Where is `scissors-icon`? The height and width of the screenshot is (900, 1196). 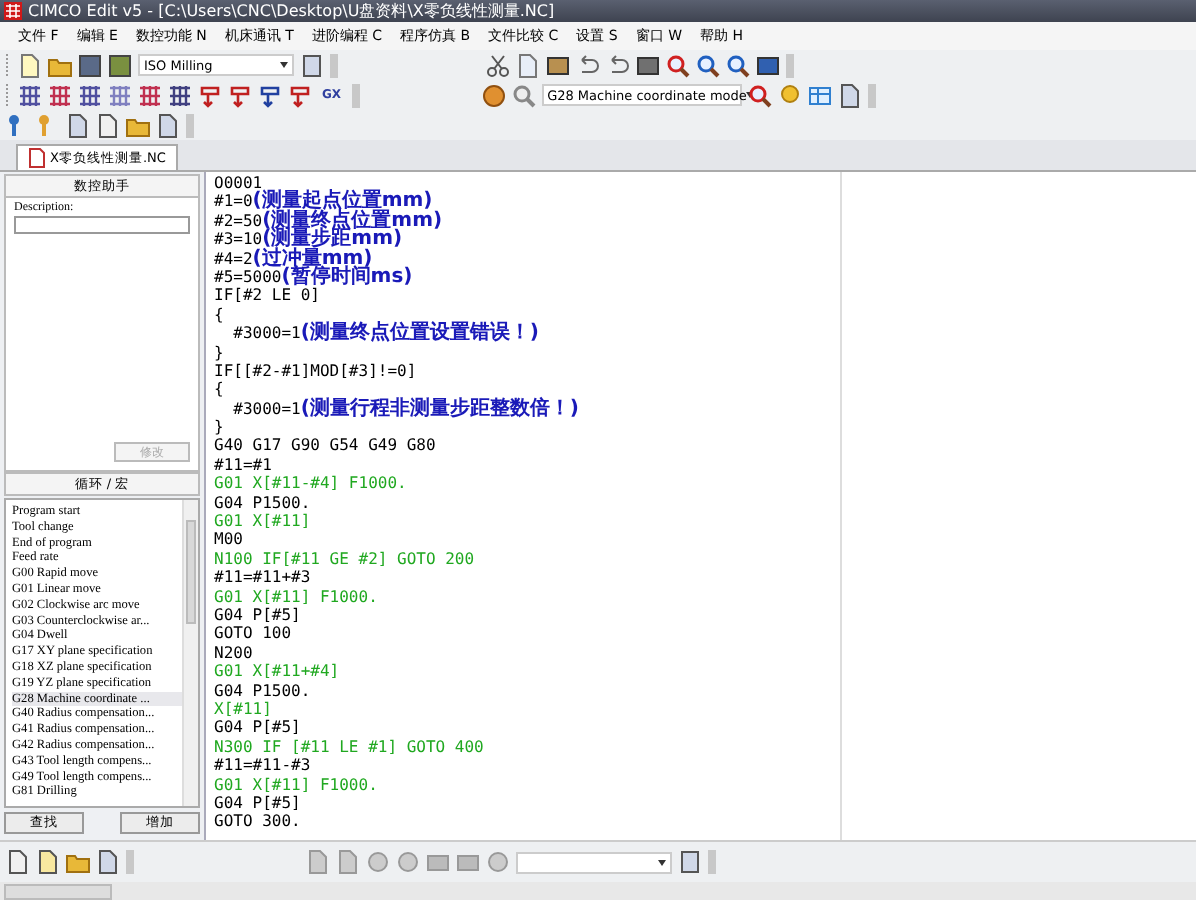 scissors-icon is located at coordinates (498, 65).